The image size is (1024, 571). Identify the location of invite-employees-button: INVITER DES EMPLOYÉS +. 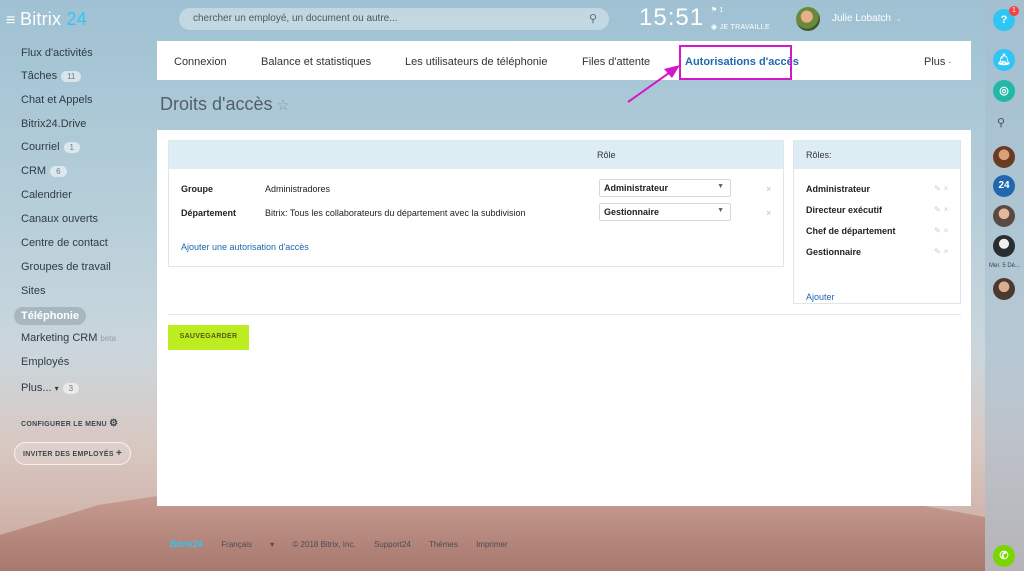
(73, 453).